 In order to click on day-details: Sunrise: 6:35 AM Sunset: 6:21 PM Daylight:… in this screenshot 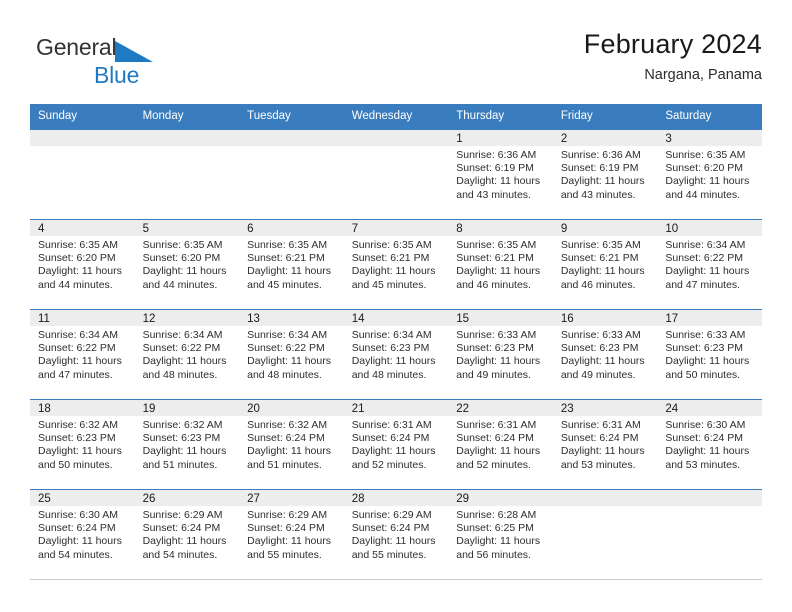, I will do `click(500, 264)`.